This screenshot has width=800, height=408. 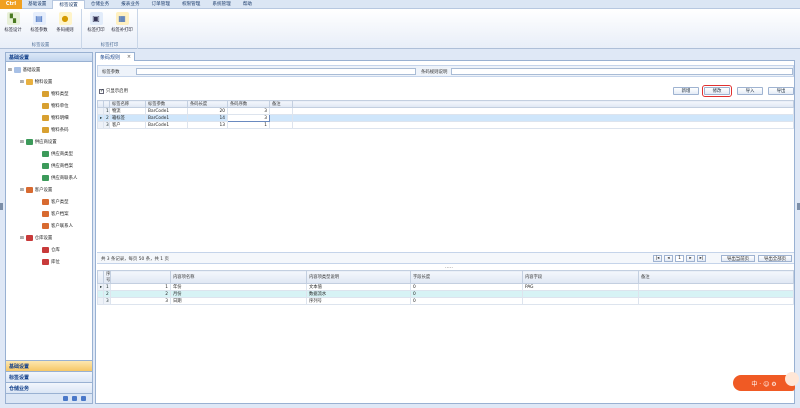 I want to click on tab-barcode-rule: 条码规则 ×, so click(x=115, y=56).